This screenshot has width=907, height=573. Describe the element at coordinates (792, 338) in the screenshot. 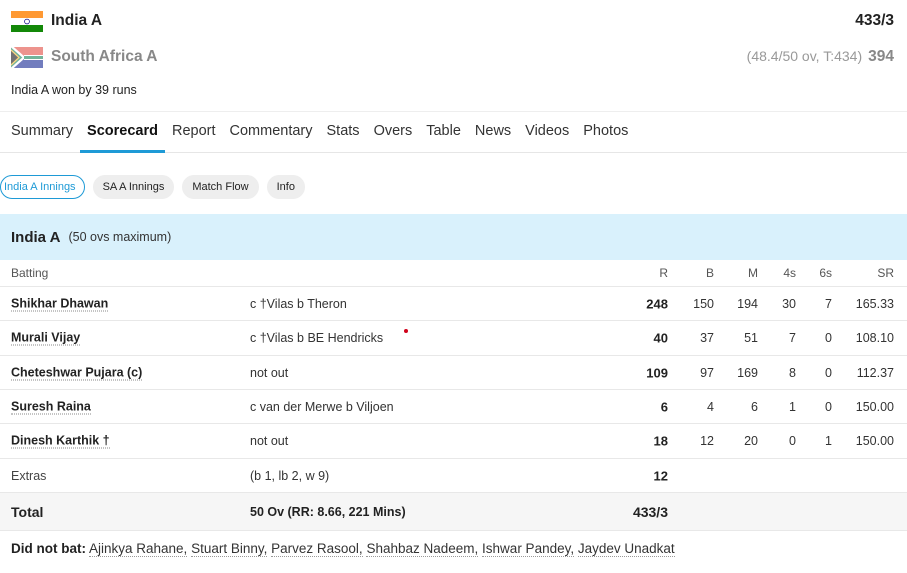

I see `fours: 7` at that location.